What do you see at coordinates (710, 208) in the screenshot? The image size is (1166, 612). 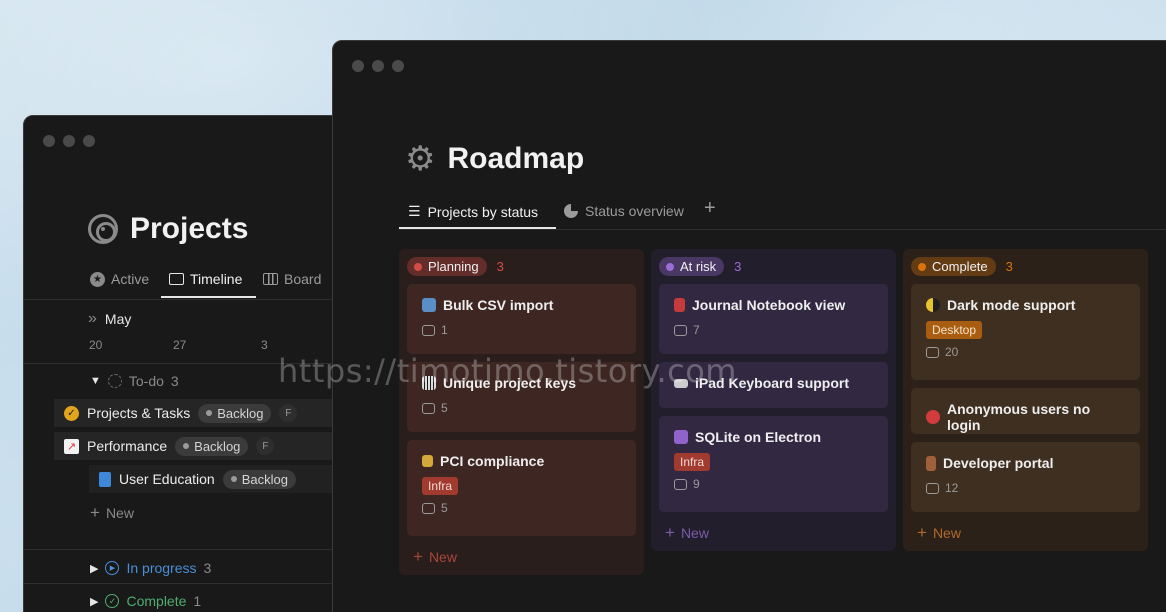 I see `add-view-button: +` at bounding box center [710, 208].